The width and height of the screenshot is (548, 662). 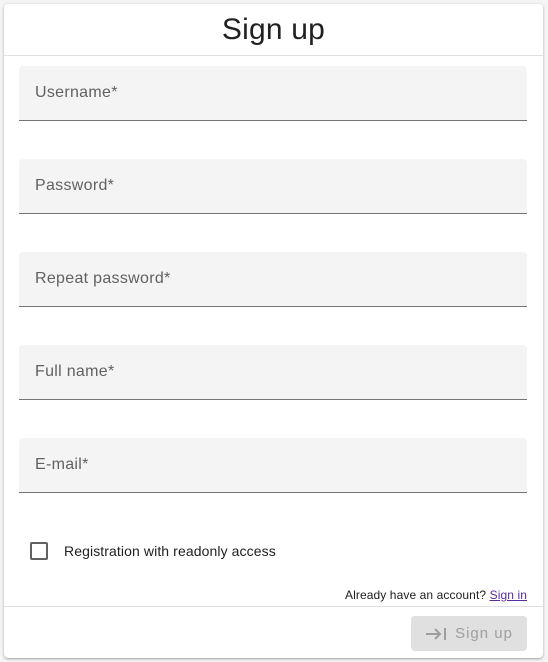 I want to click on readonly-access-checkbox, so click(x=39, y=551).